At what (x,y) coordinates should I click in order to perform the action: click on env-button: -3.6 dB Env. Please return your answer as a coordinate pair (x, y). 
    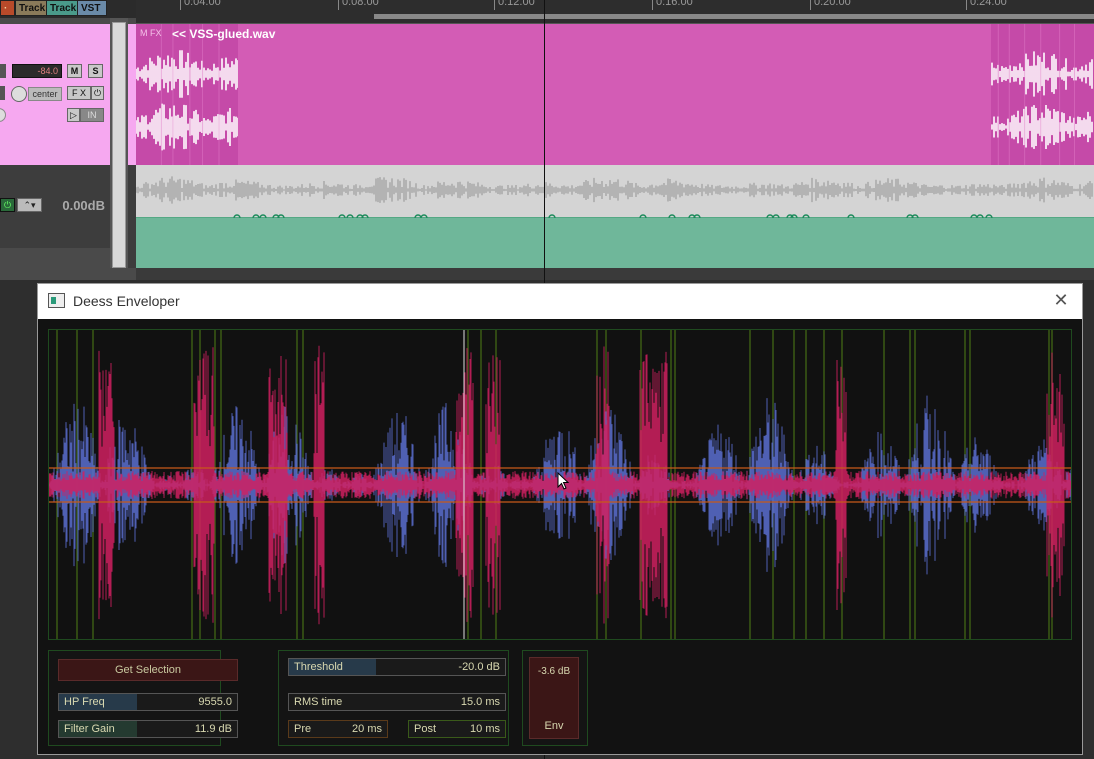
    Looking at the image, I should click on (554, 698).